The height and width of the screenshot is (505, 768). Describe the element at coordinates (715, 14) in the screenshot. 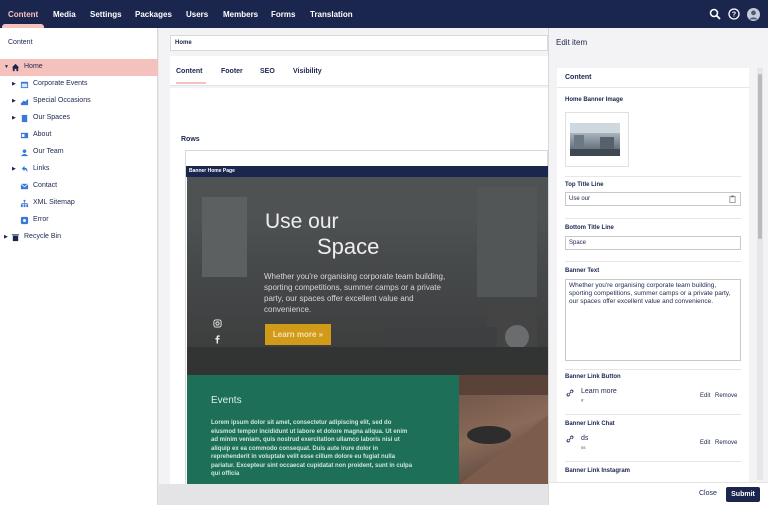

I see `search-icon` at that location.